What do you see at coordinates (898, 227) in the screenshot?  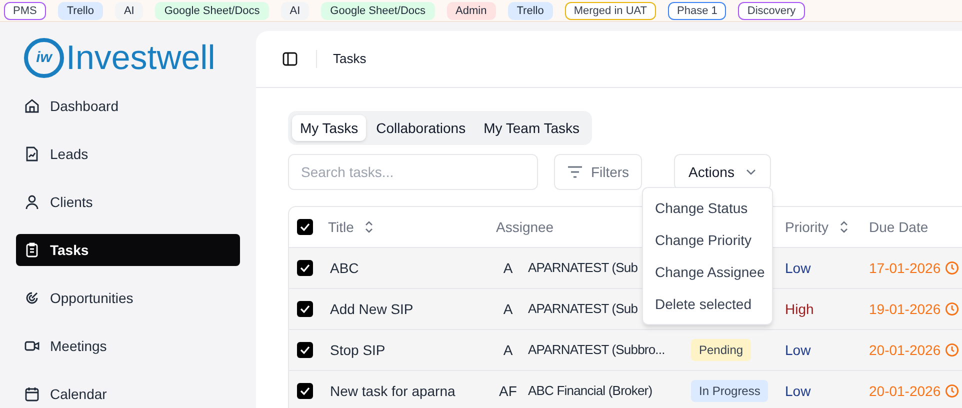 I see `column-header: Due Date` at bounding box center [898, 227].